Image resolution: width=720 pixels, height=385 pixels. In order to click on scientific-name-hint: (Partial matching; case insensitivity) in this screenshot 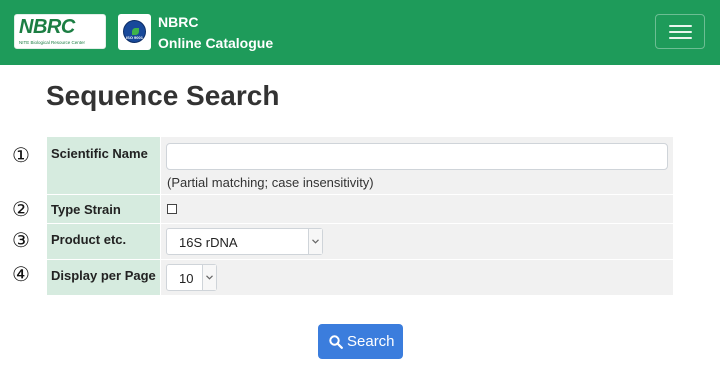, I will do `click(270, 182)`.